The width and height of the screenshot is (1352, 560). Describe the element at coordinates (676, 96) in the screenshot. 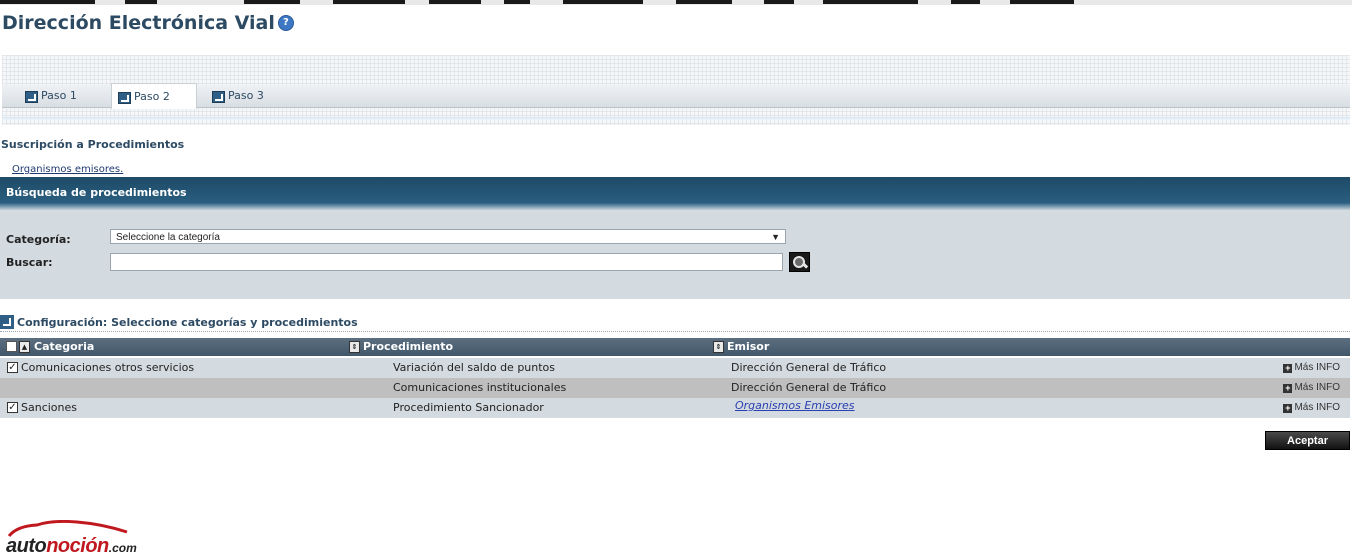

I see `steps-strip` at that location.